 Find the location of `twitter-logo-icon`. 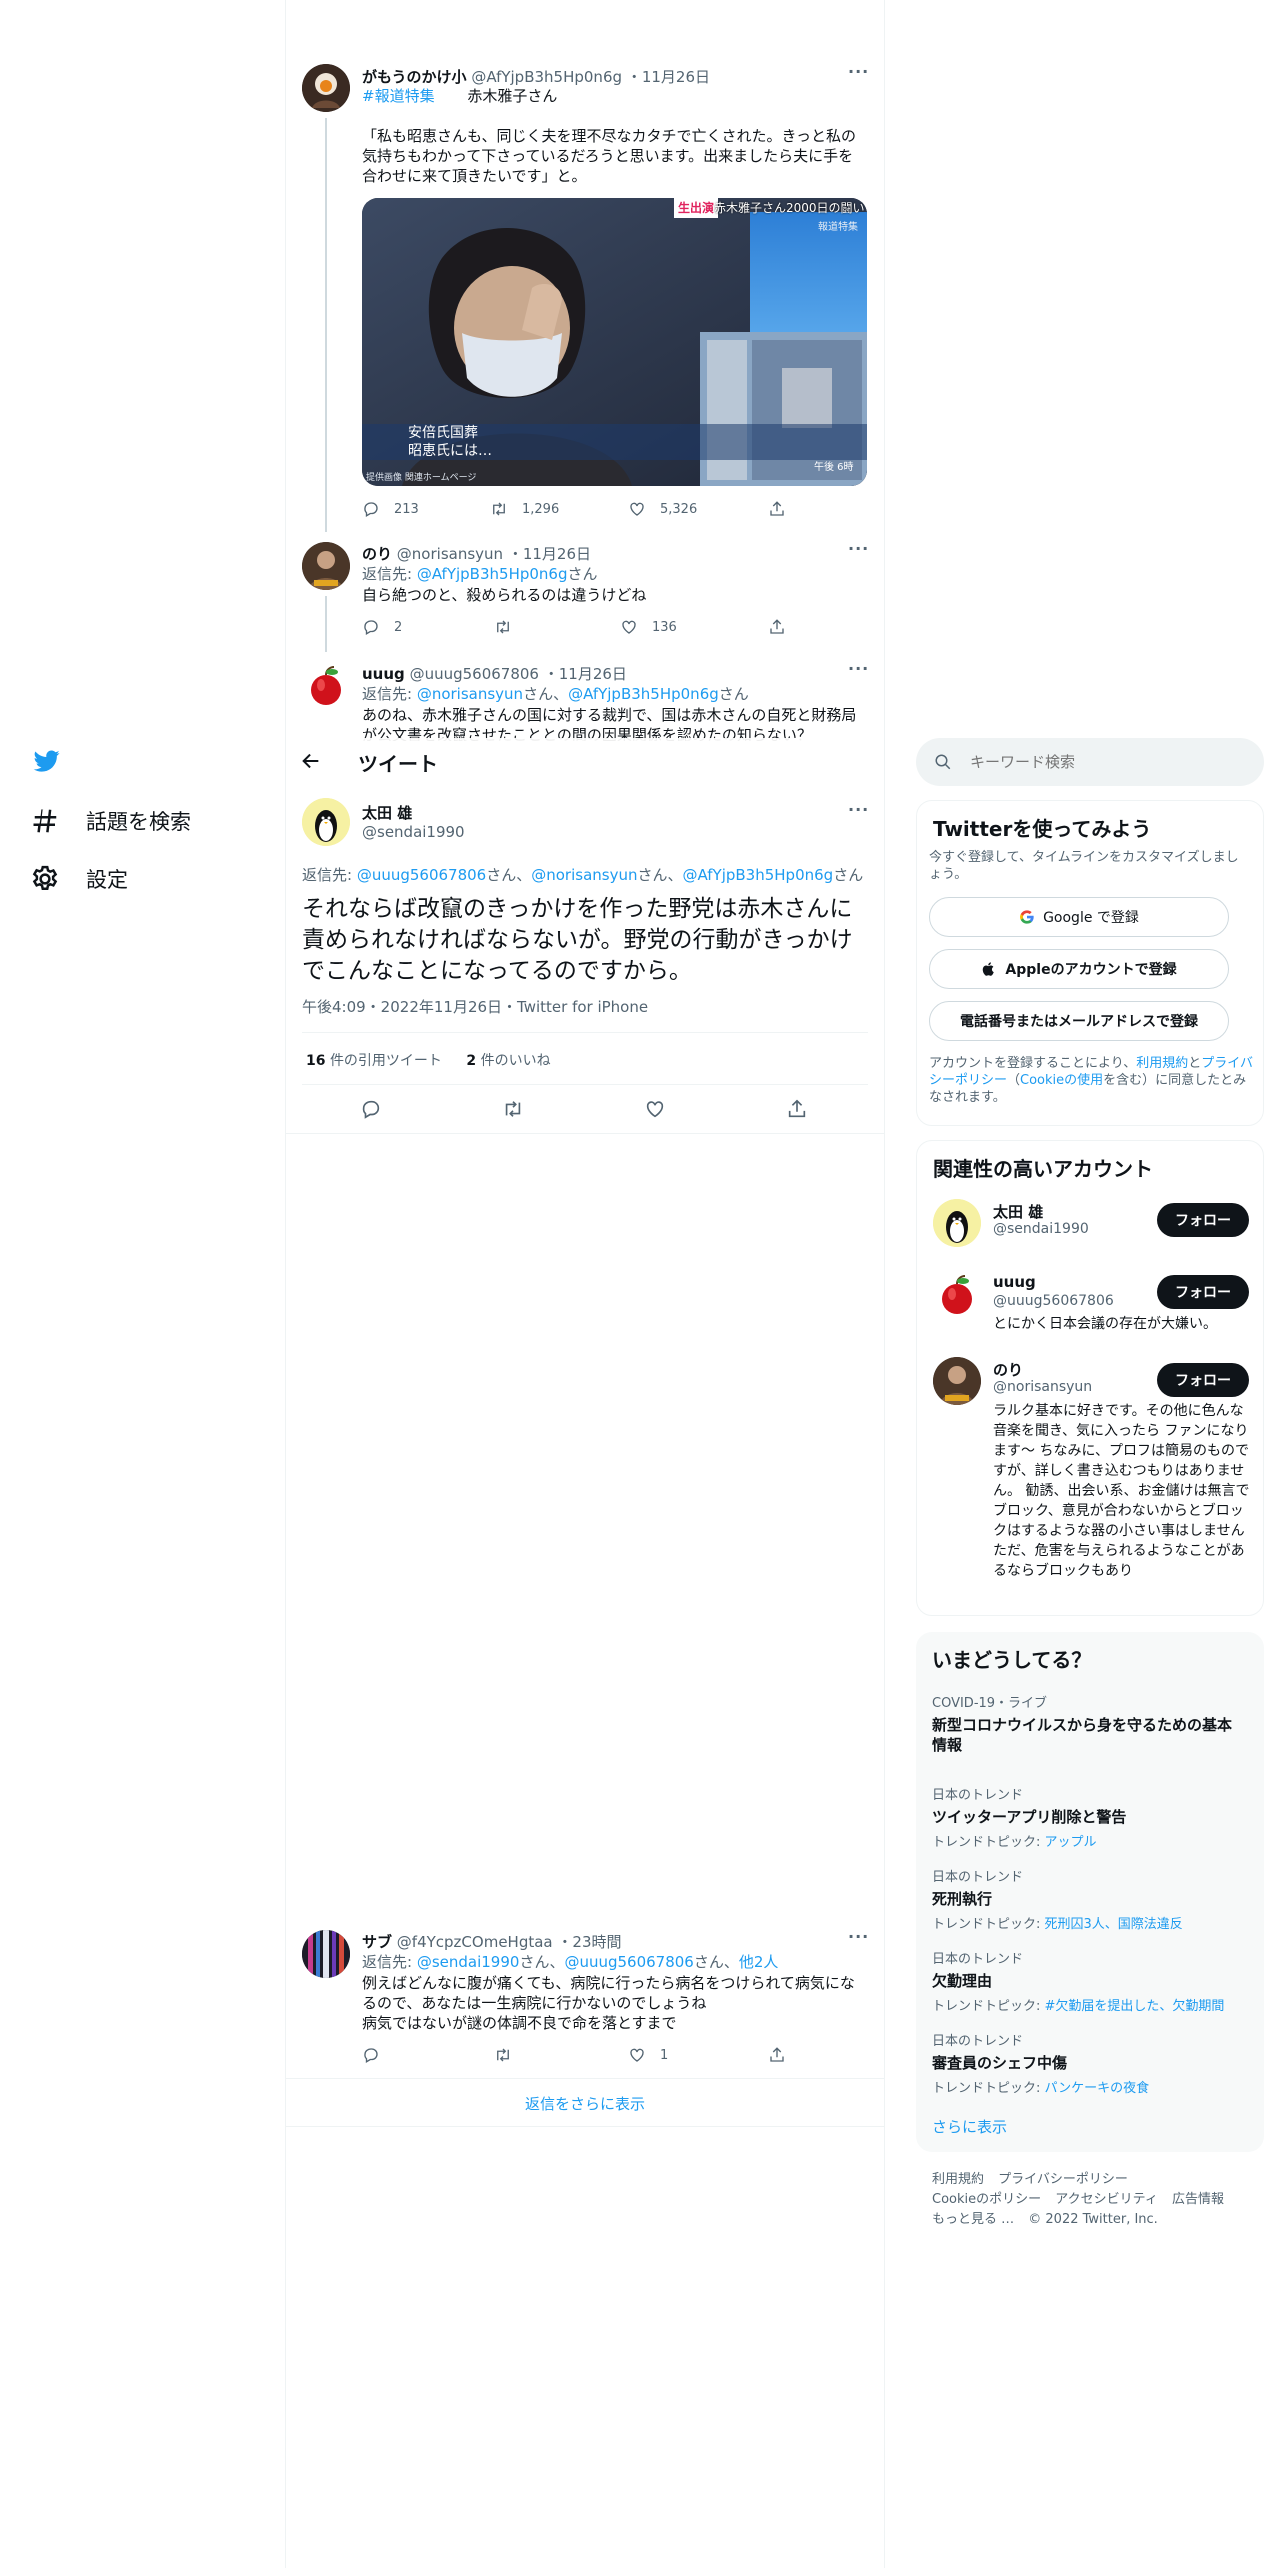

twitter-logo-icon is located at coordinates (47, 763).